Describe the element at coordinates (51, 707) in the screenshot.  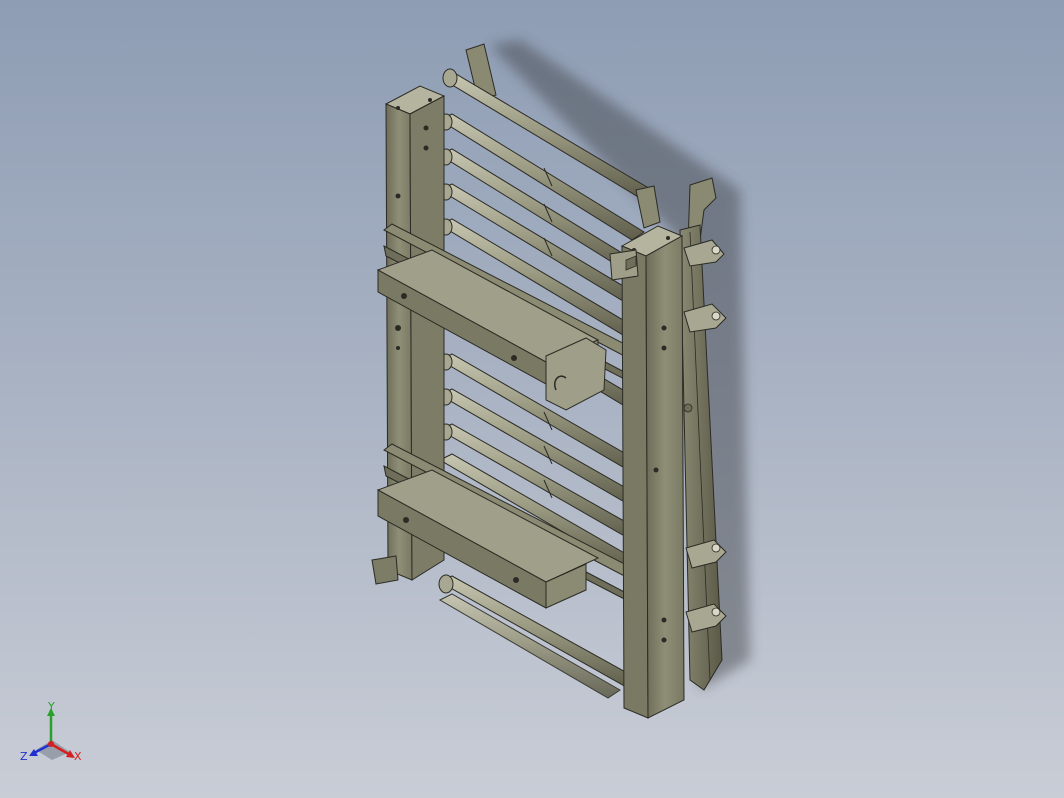
I see `y-axis-label: Y` at that location.